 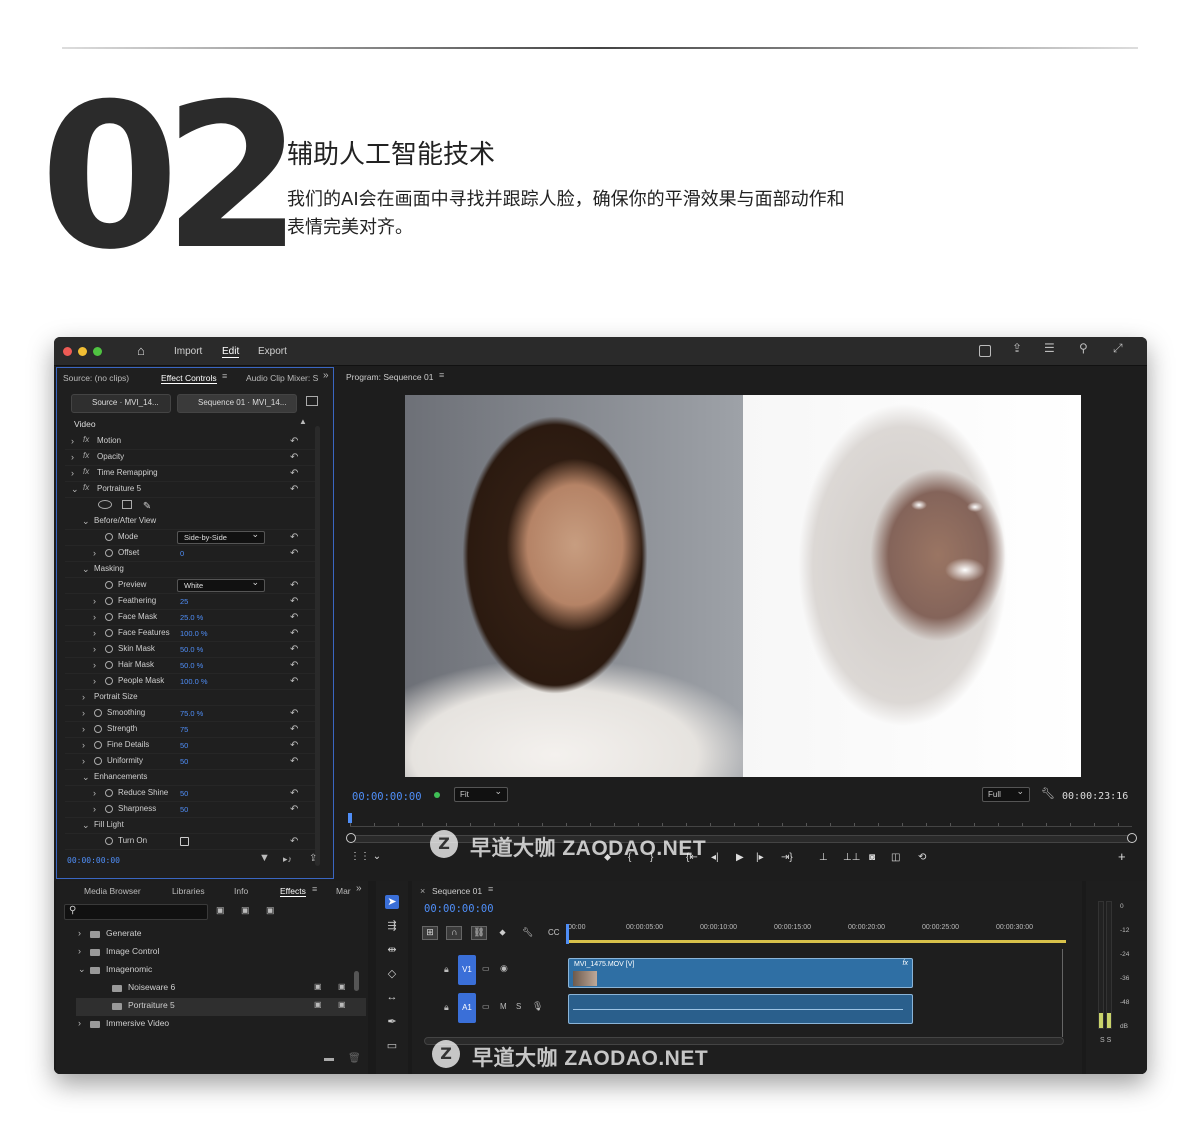 I want to click on rectangle-mask-icon, so click(x=127, y=504).